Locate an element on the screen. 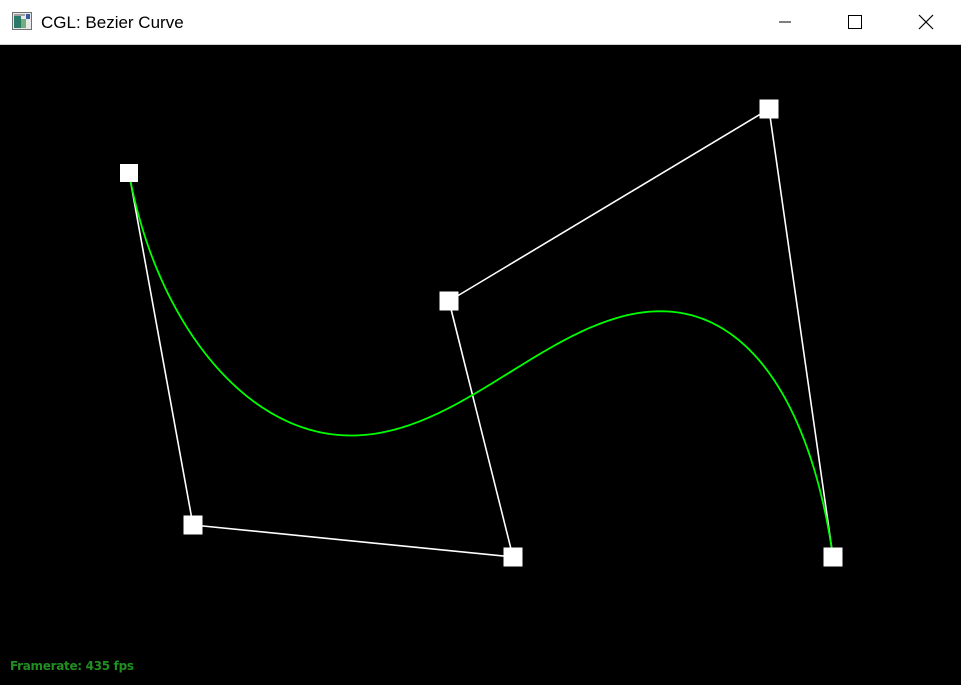 The width and height of the screenshot is (961, 685). minimize-icon is located at coordinates (785, 22).